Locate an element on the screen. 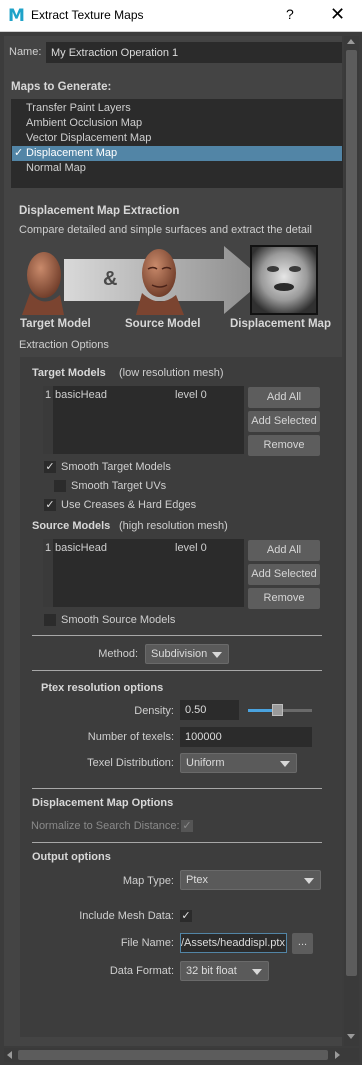 Image resolution: width=362 pixels, height=1065 pixels. distribution-value: Uniform is located at coordinates (205, 763).